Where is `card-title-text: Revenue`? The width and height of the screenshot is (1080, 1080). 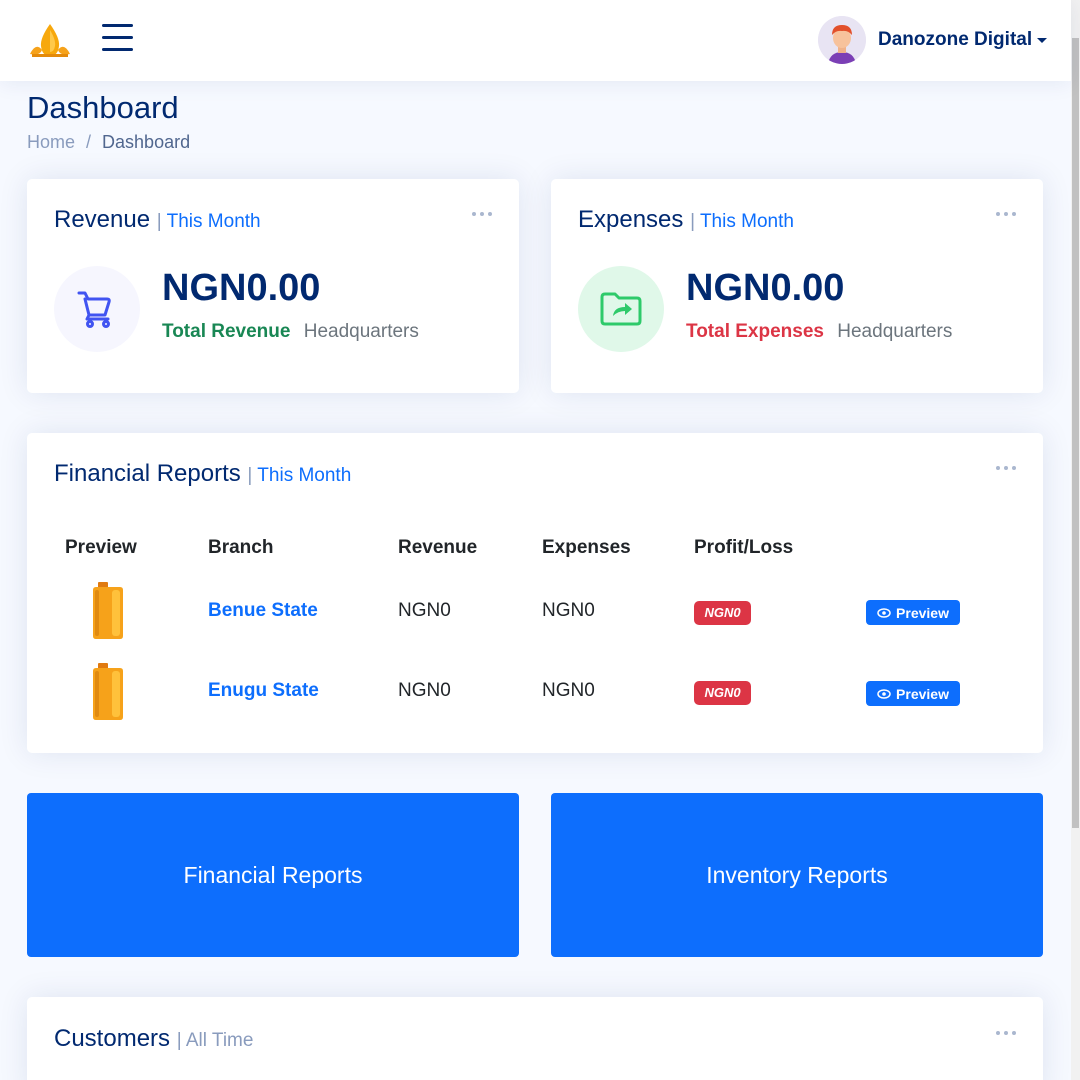 card-title-text: Revenue is located at coordinates (102, 219).